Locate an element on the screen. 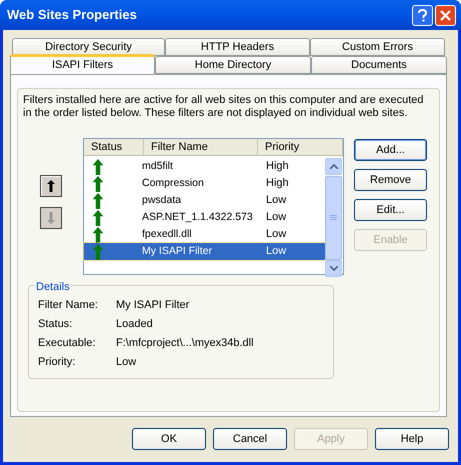  chevron-down-icon is located at coordinates (334, 268).